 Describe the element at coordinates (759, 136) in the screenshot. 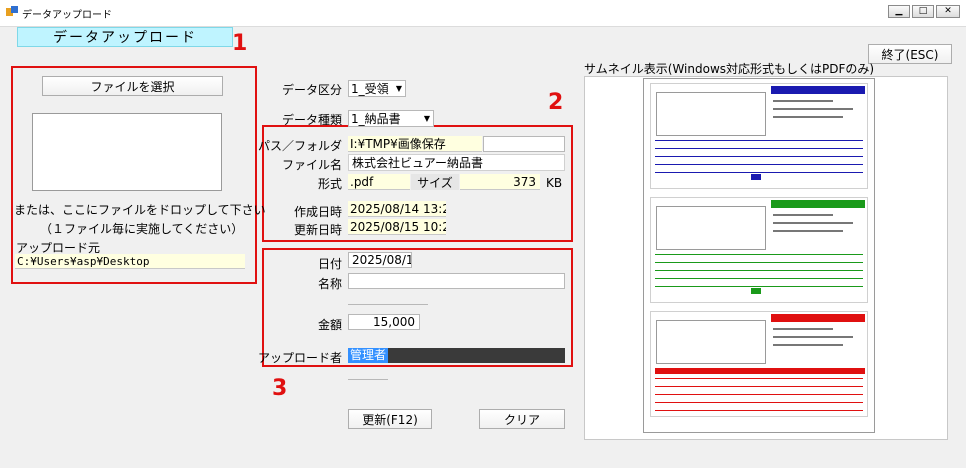

I see `slip-preview-blue` at that location.